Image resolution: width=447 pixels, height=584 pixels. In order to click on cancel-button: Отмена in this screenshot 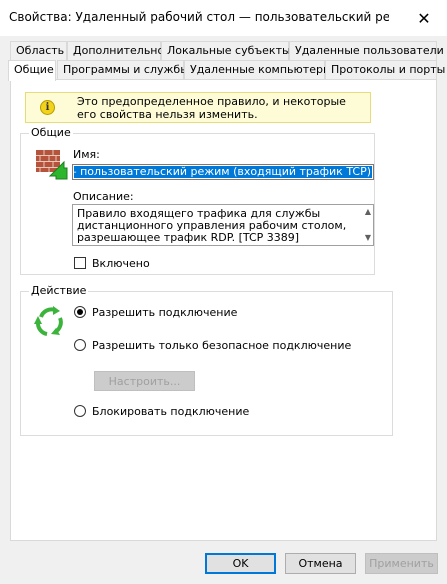, I will do `click(320, 563)`.